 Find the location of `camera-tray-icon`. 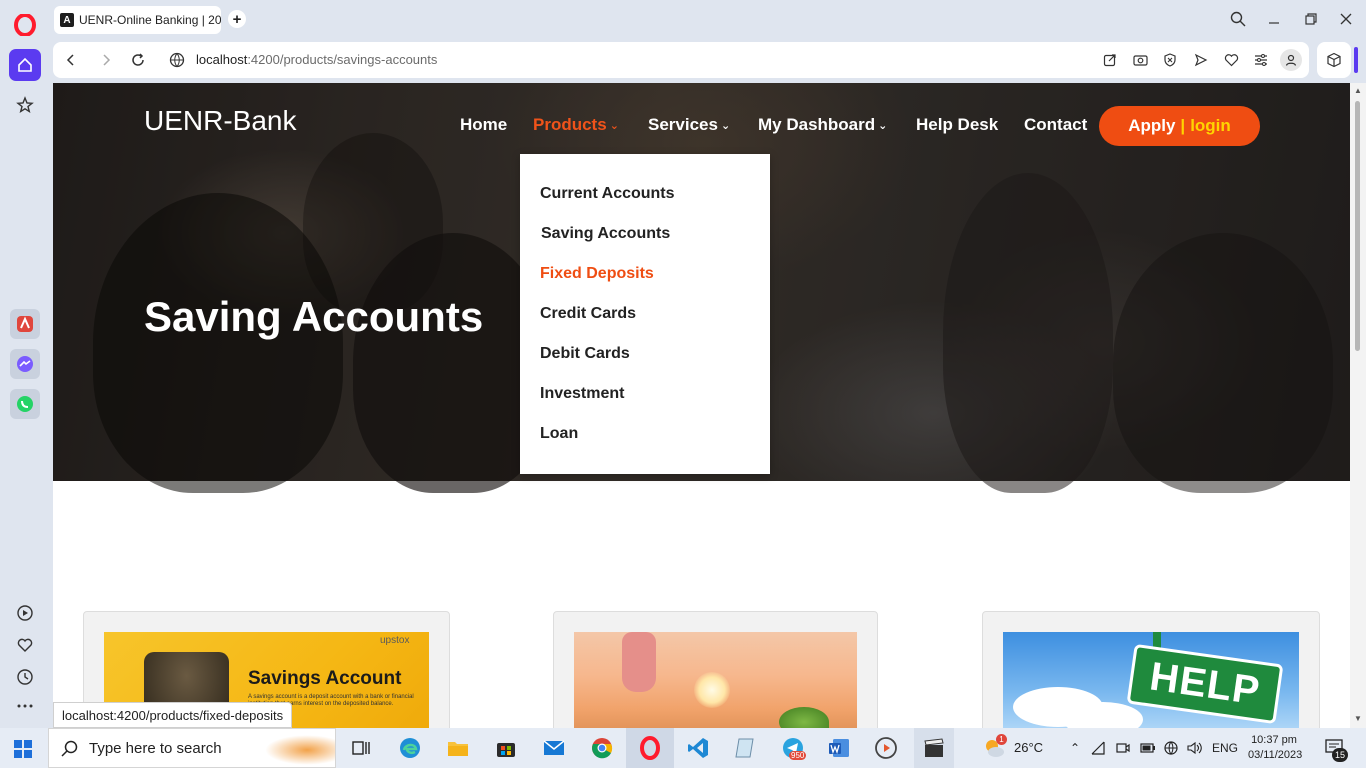

camera-tray-icon is located at coordinates (1123, 748).